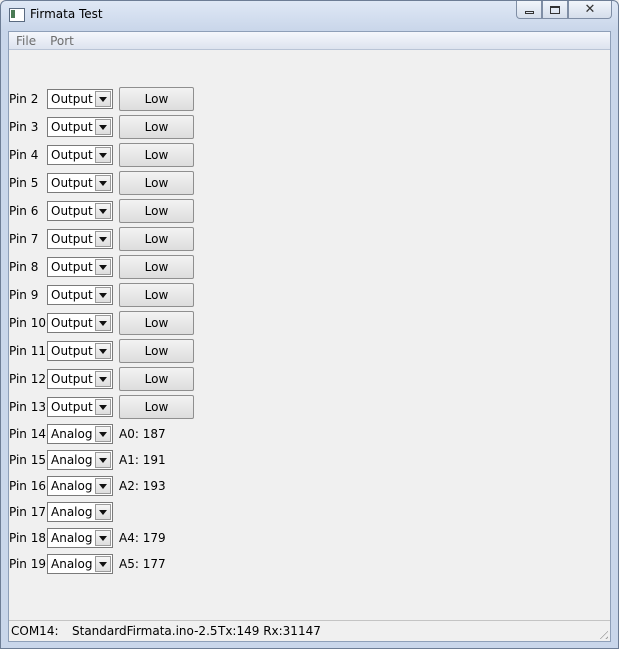  I want to click on maximize-button, so click(555, 10).